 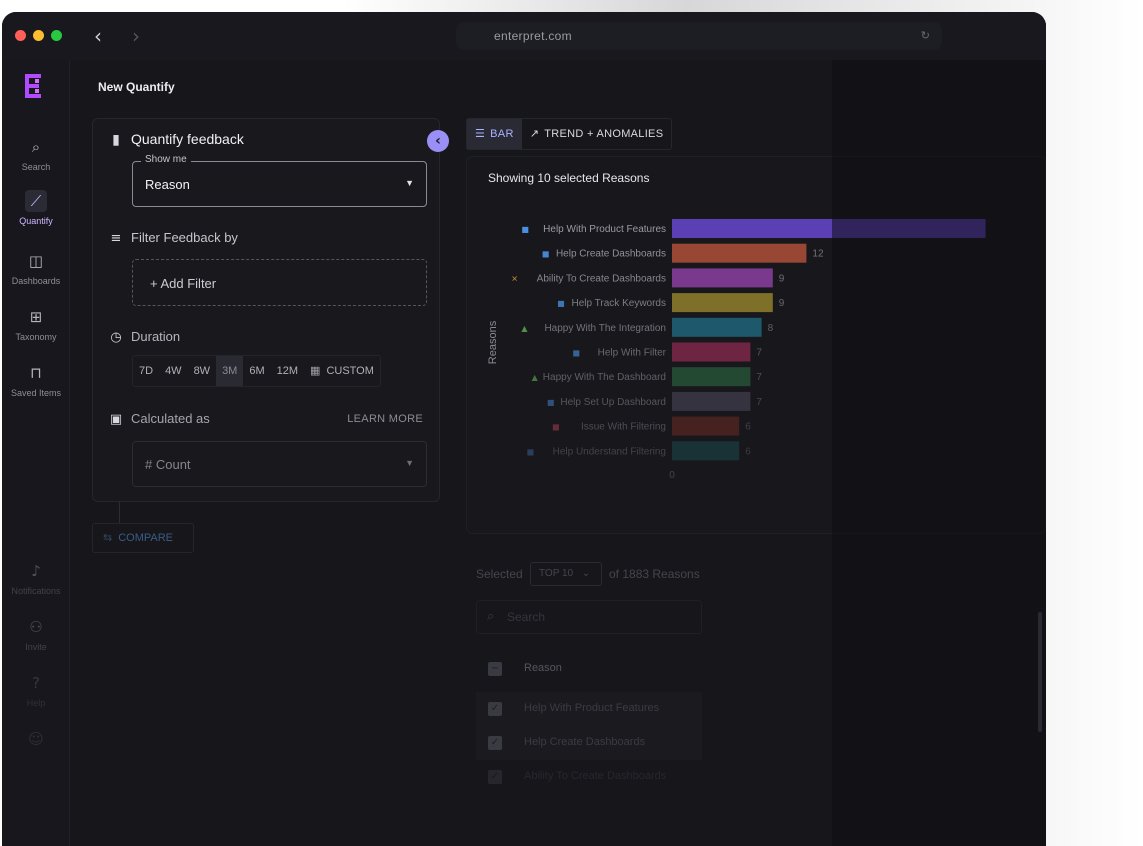 I want to click on bar-row: Help With Product Features ■, so click(x=753, y=228).